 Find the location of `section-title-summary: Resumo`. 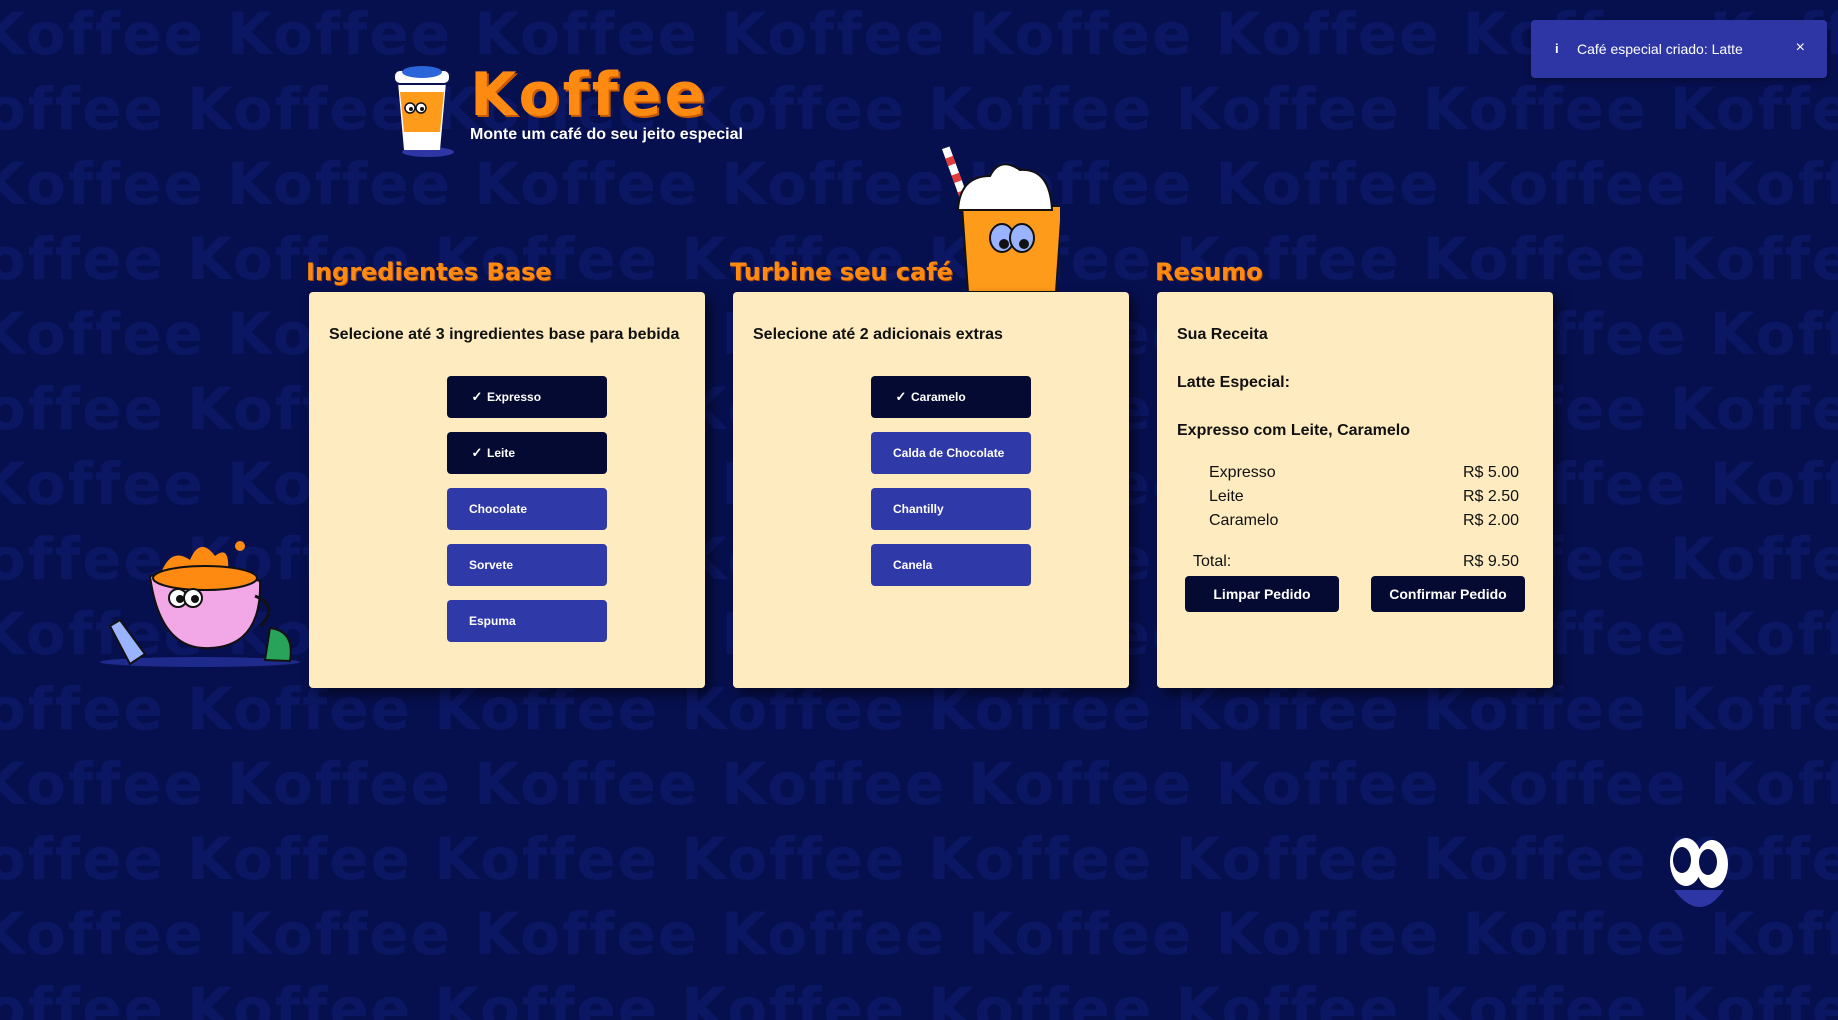

section-title-summary: Resumo is located at coordinates (1209, 272).